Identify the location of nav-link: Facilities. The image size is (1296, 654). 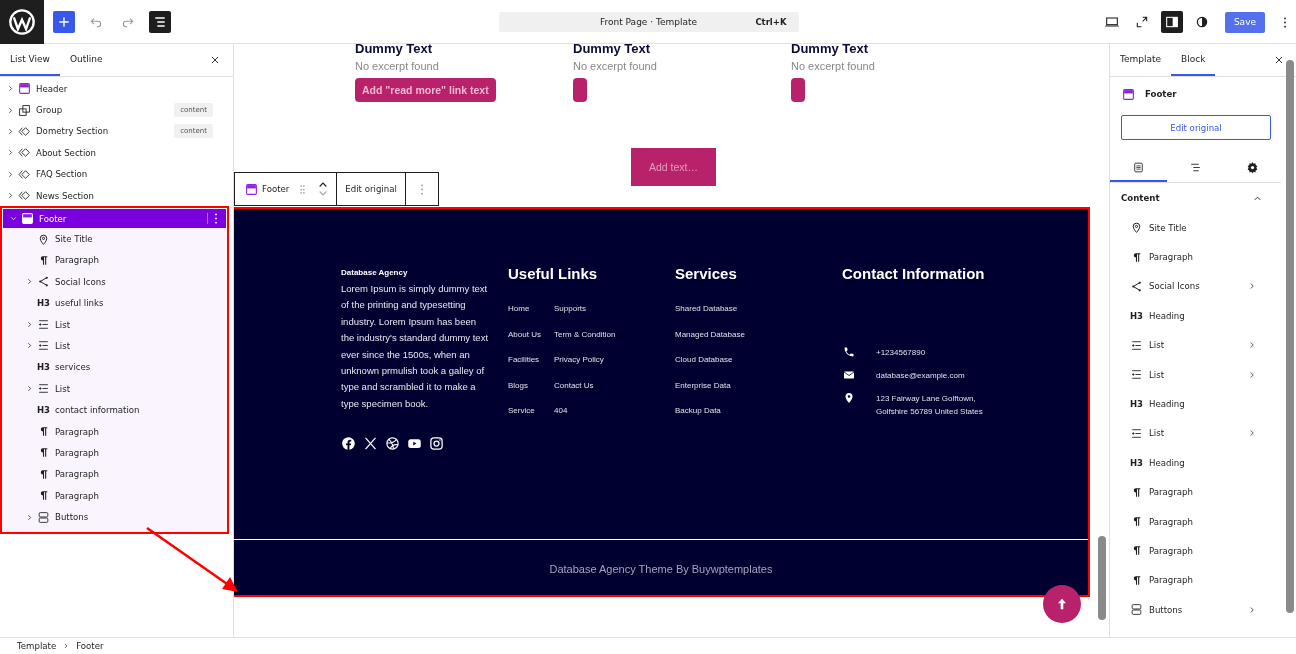
(531, 368).